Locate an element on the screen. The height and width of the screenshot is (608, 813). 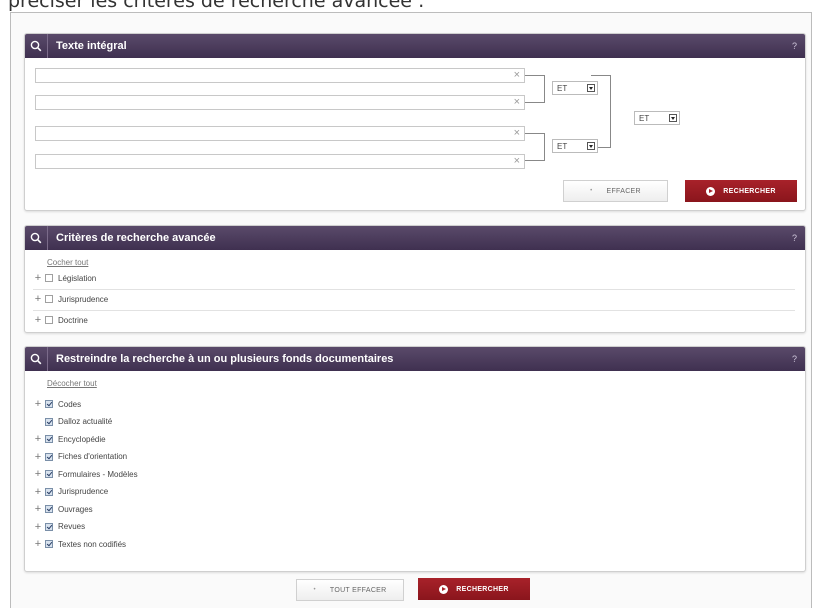
list-item: + Doctrine is located at coordinates (60, 320).